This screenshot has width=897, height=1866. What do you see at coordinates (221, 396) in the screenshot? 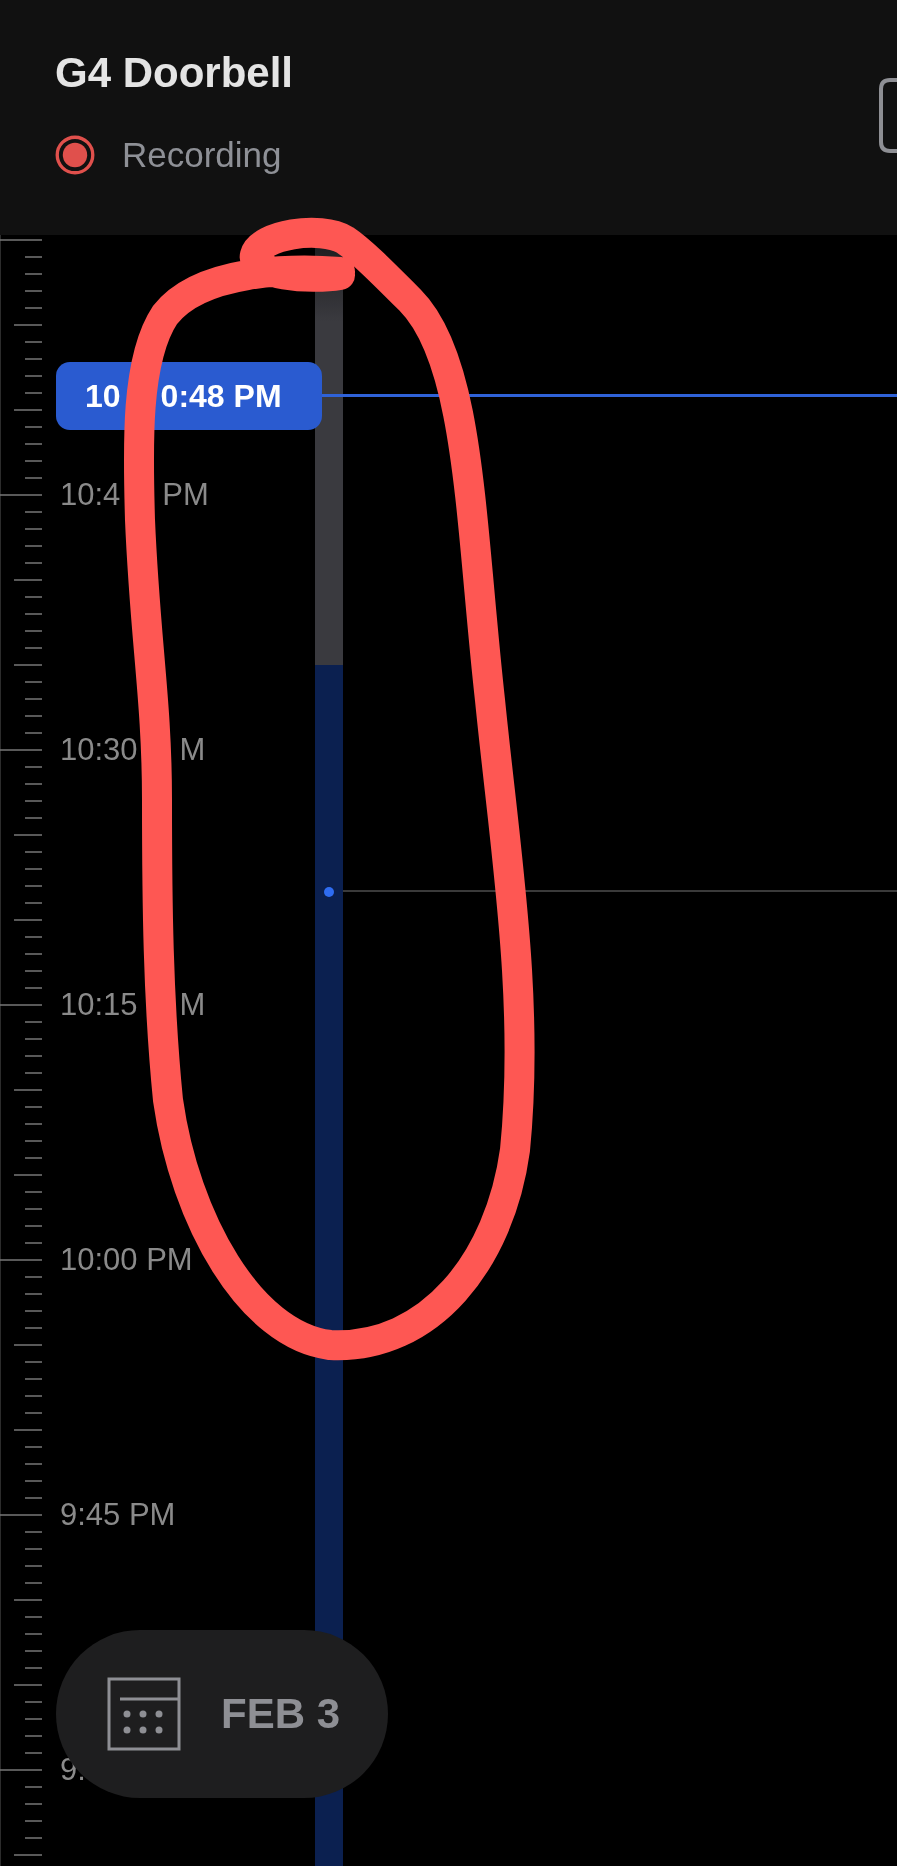
I see `current-time: 0:48 PM` at bounding box center [221, 396].